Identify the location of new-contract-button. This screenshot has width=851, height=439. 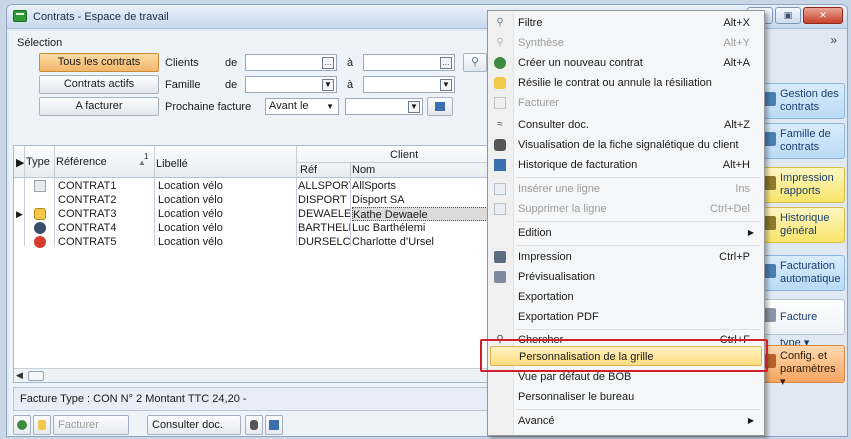
(22, 425).